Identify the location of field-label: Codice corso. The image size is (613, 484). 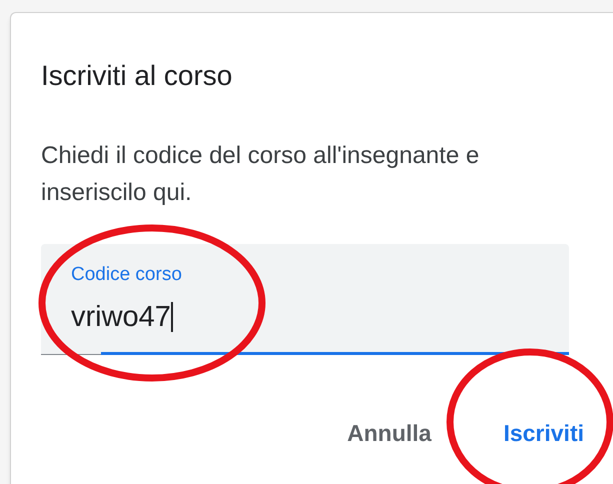
(126, 275).